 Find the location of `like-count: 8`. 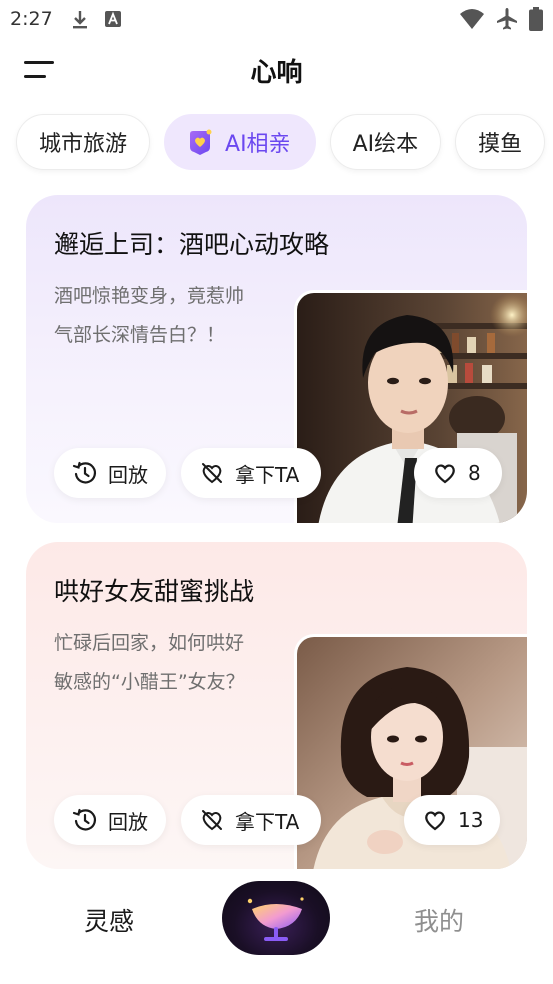

like-count: 8 is located at coordinates (474, 473).